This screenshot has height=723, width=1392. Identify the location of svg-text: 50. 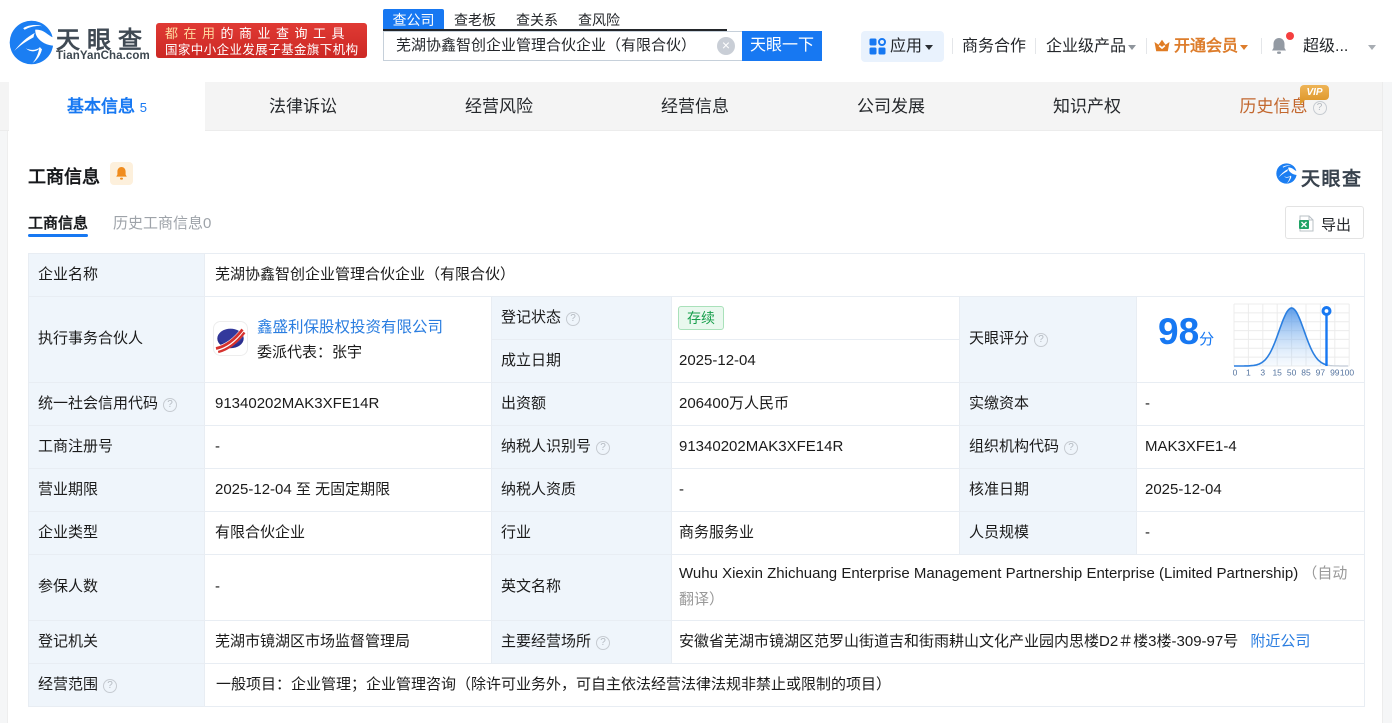
(1292, 373).